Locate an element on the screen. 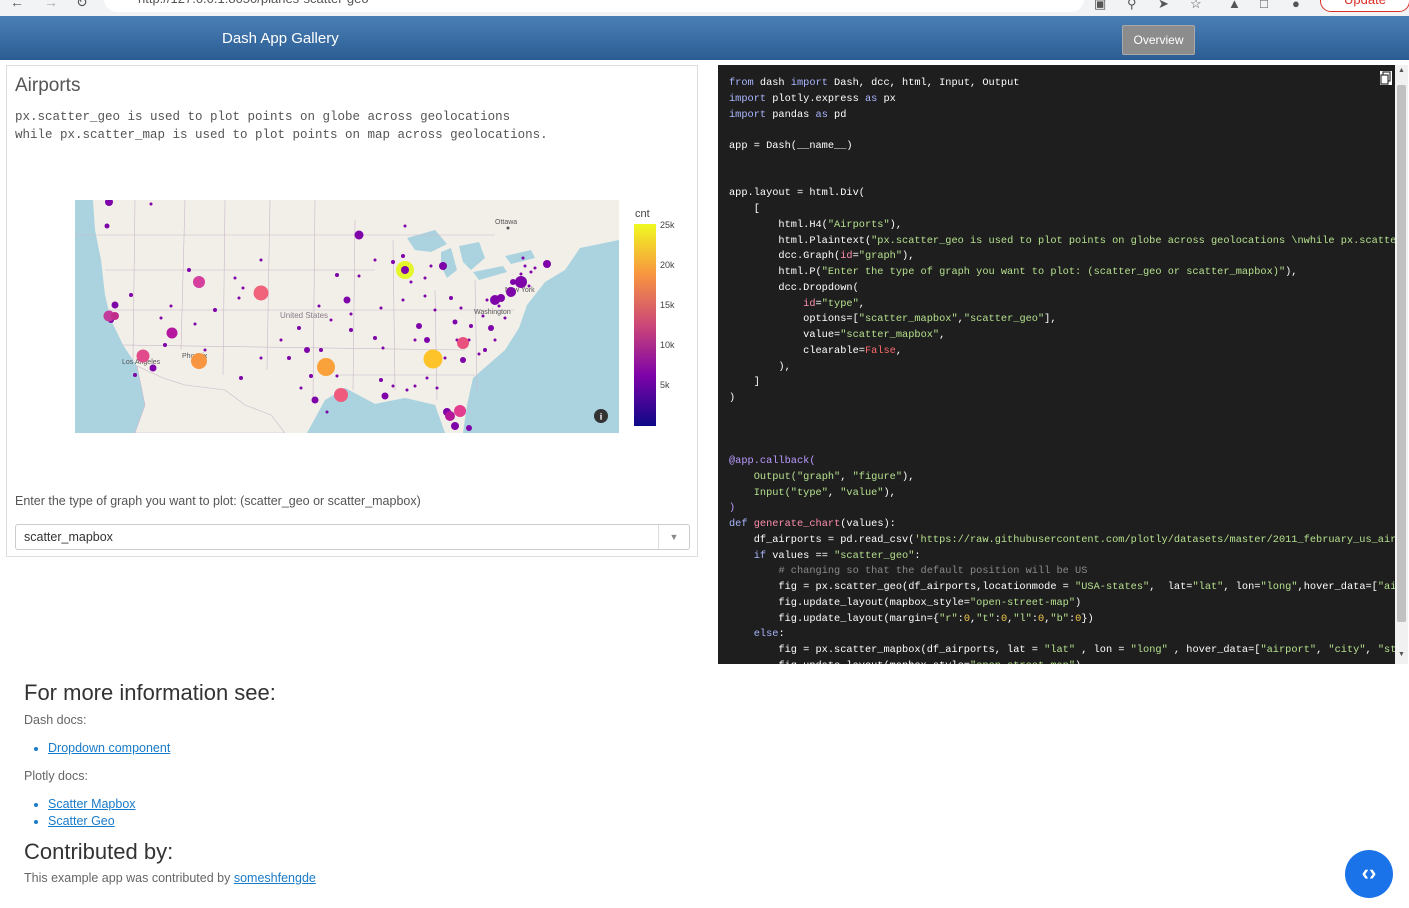  plotly-docs-label: Plotly docs: is located at coordinates (56, 776).